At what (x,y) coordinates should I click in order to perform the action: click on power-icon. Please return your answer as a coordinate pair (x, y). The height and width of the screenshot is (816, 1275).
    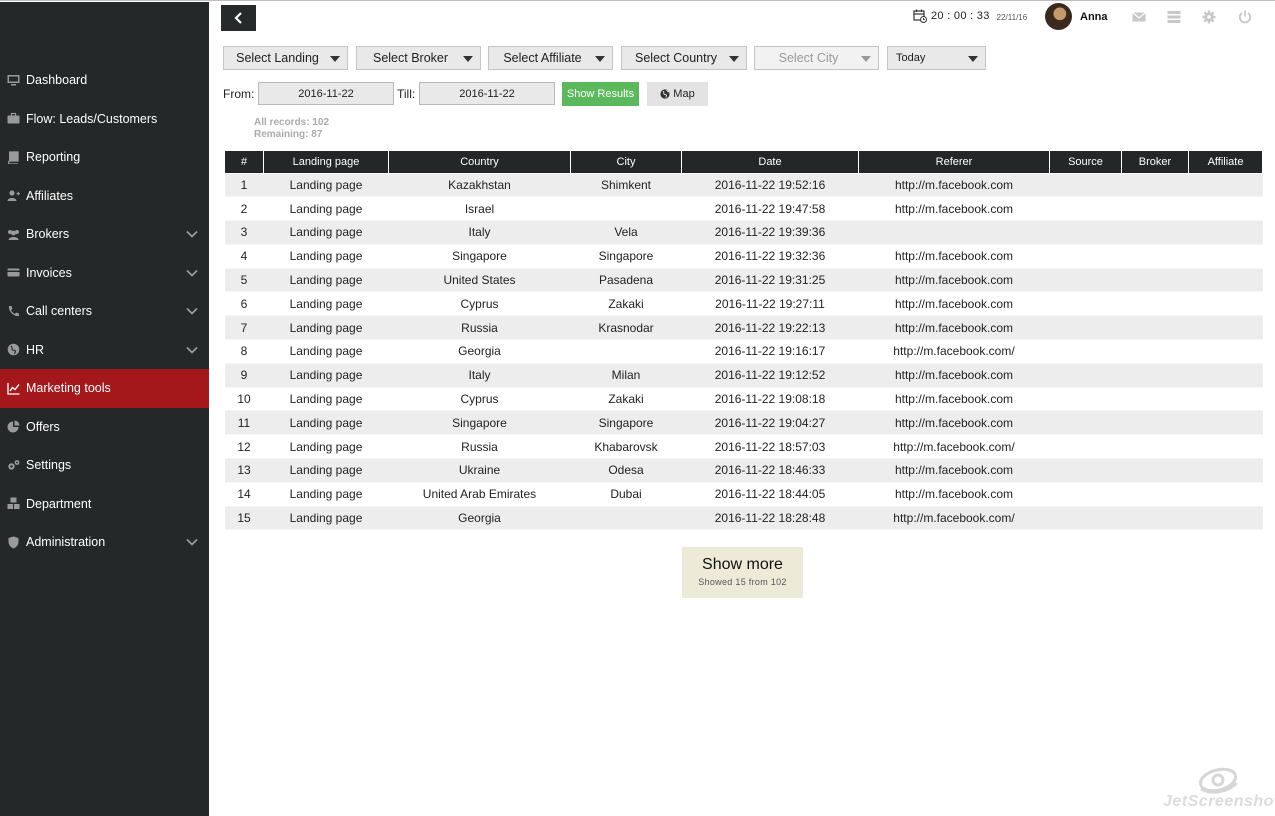
    Looking at the image, I should click on (1245, 17).